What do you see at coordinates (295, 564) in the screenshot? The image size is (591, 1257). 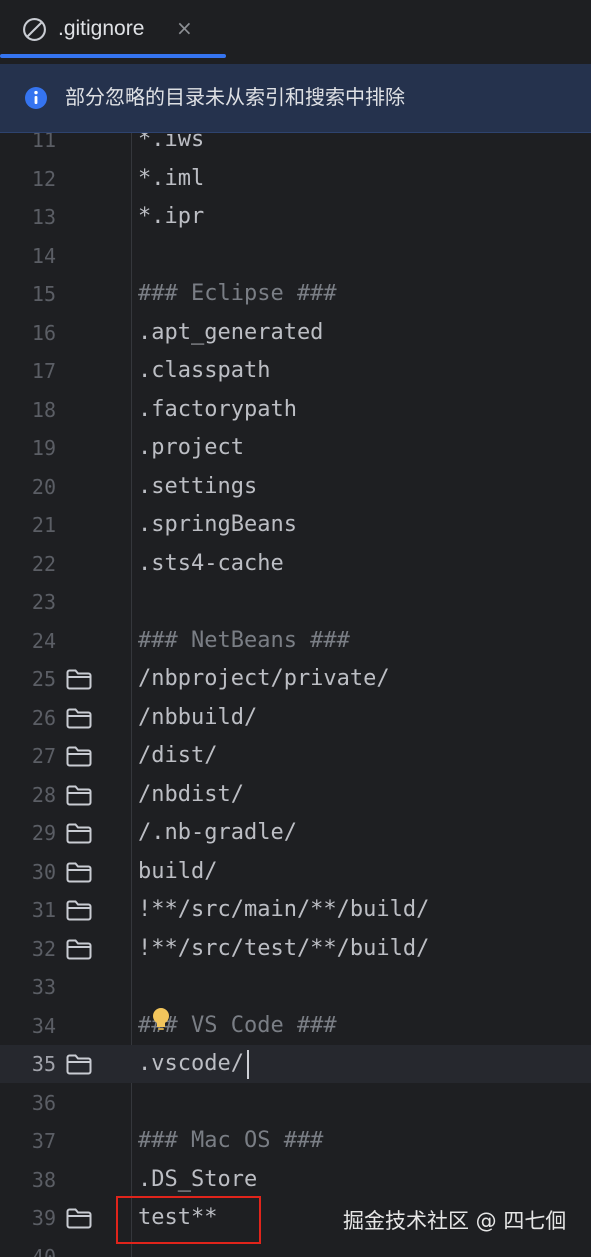 I see `code-line: 22 .sts4-cache` at bounding box center [295, 564].